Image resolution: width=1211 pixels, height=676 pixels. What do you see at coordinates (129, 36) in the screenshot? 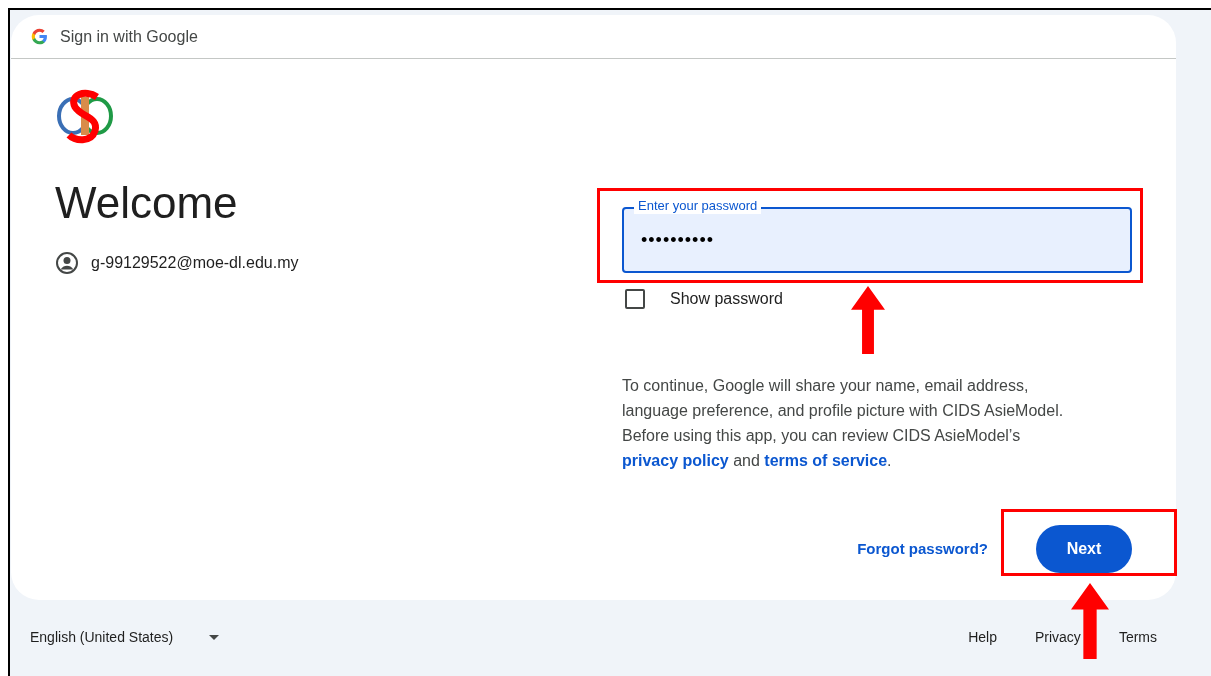
I see `header-title: Sign in with Google` at bounding box center [129, 36].